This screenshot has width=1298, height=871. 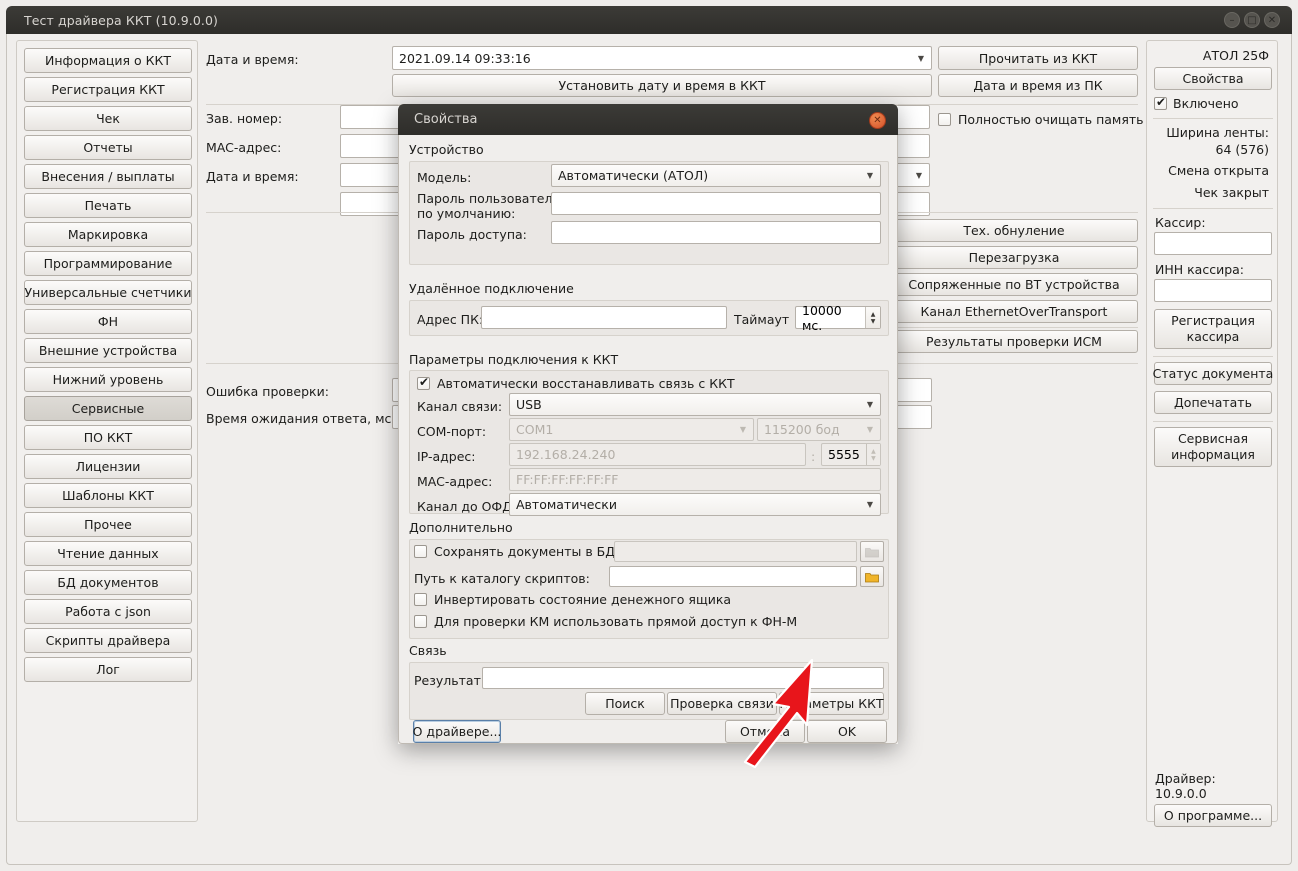 I want to click on sidebar-item-service: Сервисные, so click(x=108, y=408).